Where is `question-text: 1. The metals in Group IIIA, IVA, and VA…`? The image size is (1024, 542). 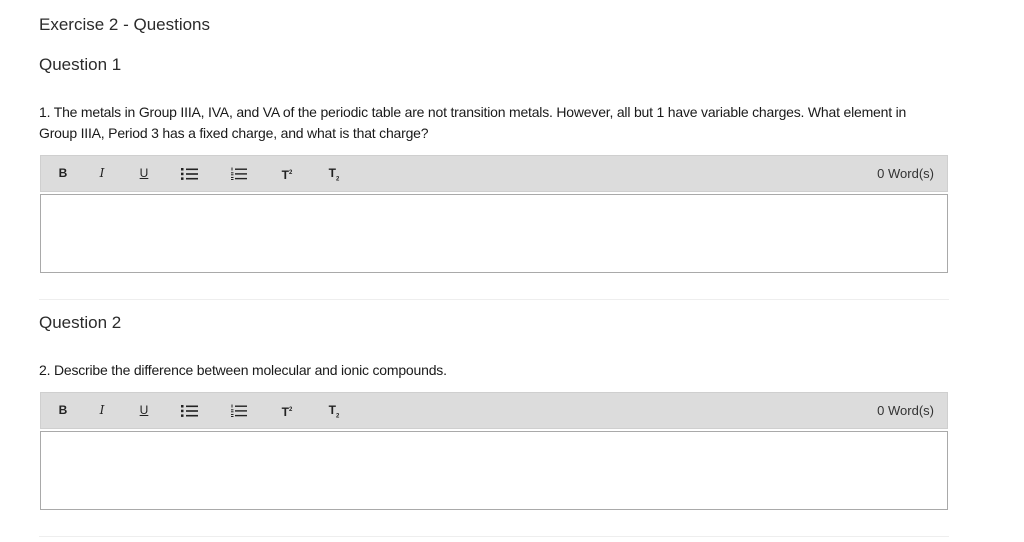
question-text: 1. The metals in Group IIIA, IVA, and VA… is located at coordinates (473, 122).